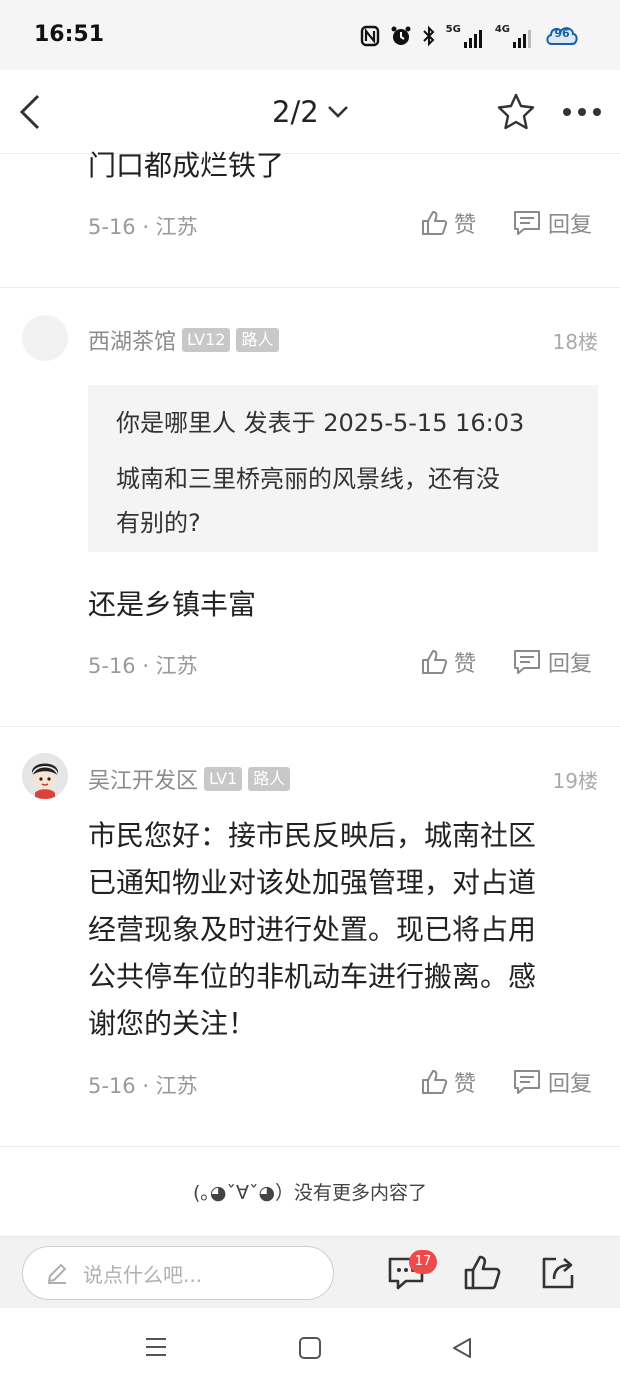 The height and width of the screenshot is (1386, 620). I want to click on end-of-content-note: (｡◕ˇ∀ˇ◕）没有更多内容了, so click(310, 1193).